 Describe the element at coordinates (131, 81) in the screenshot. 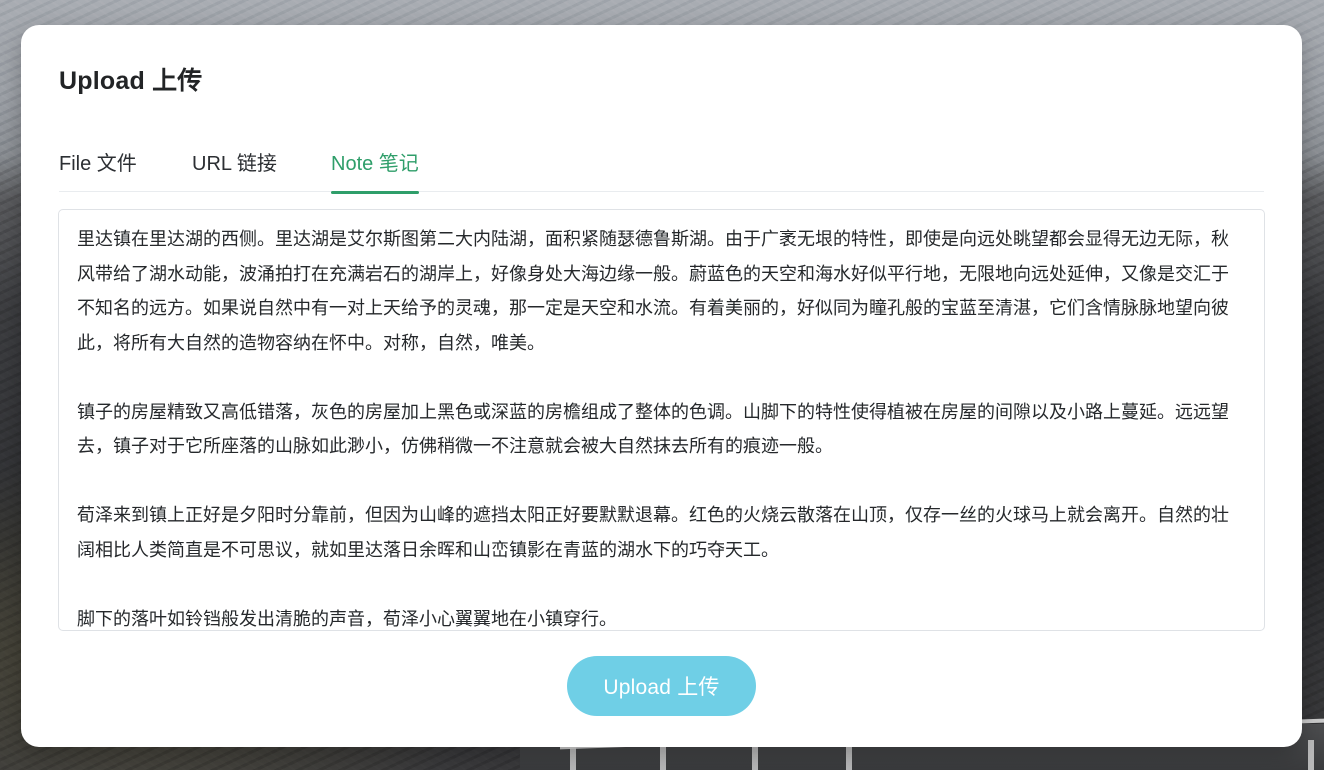

I see `modal-title: Upload 上传` at that location.